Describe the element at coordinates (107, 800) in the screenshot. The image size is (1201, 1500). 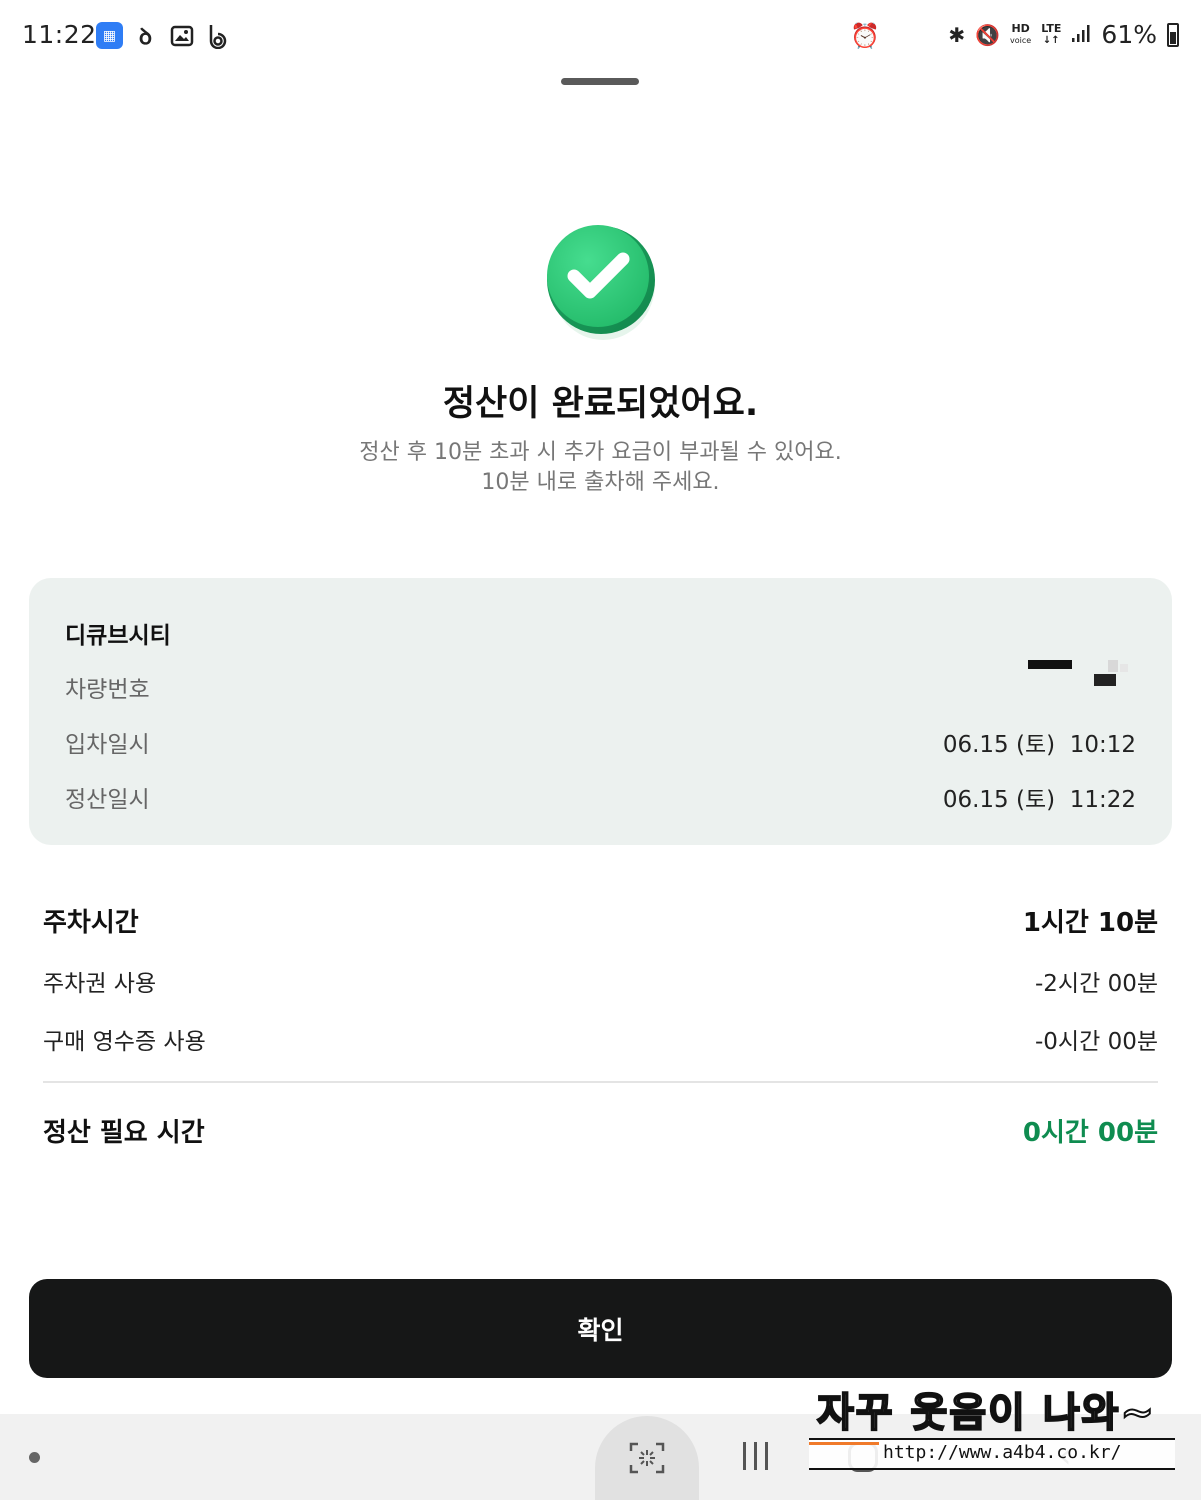
I see `info-label: 정산일시` at that location.